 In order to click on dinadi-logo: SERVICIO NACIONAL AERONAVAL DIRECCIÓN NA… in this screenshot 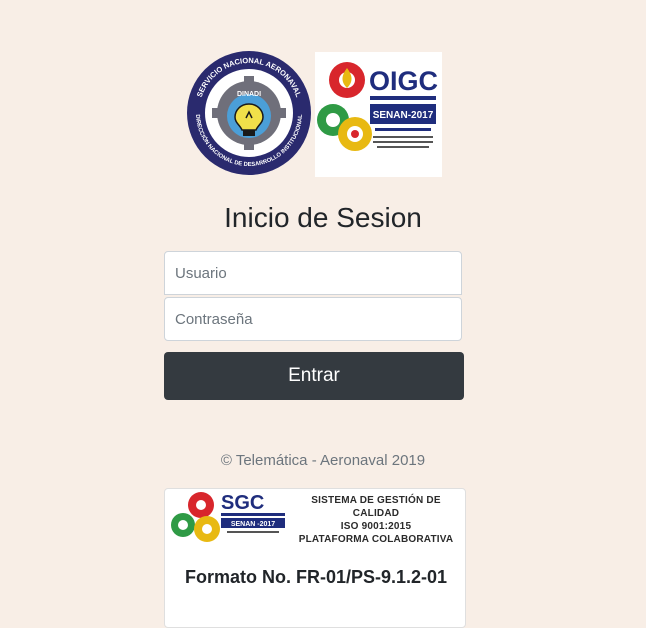, I will do `click(249, 113)`.